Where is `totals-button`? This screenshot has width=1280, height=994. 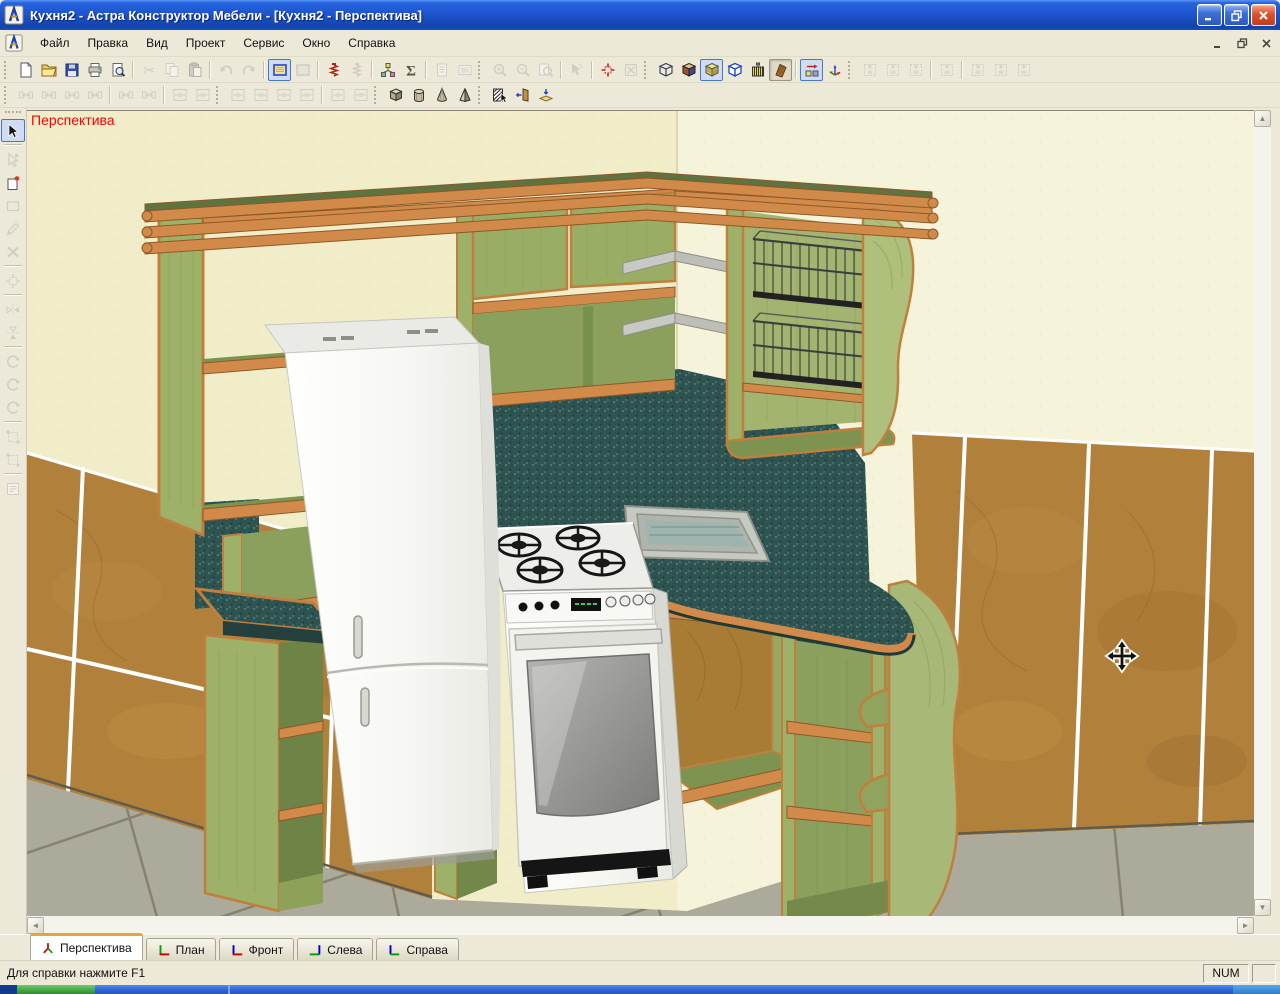
totals-button is located at coordinates (410, 70).